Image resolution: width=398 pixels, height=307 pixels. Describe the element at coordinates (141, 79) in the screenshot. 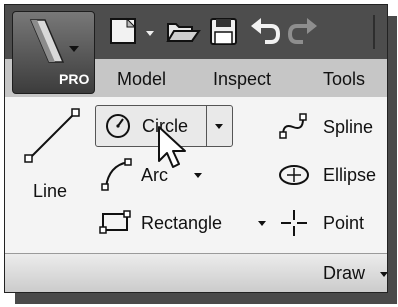

I see `tab-model: Model` at that location.